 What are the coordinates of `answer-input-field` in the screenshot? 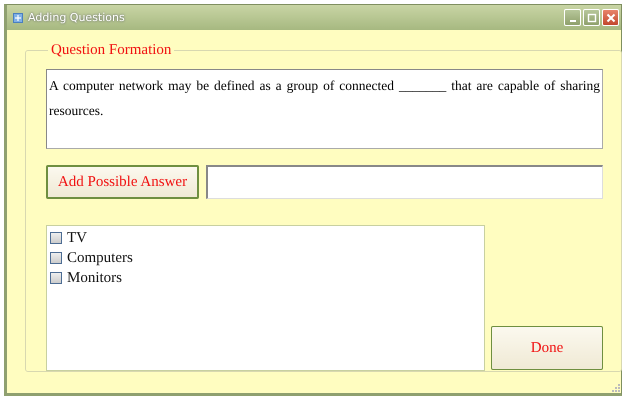 It's located at (404, 182).